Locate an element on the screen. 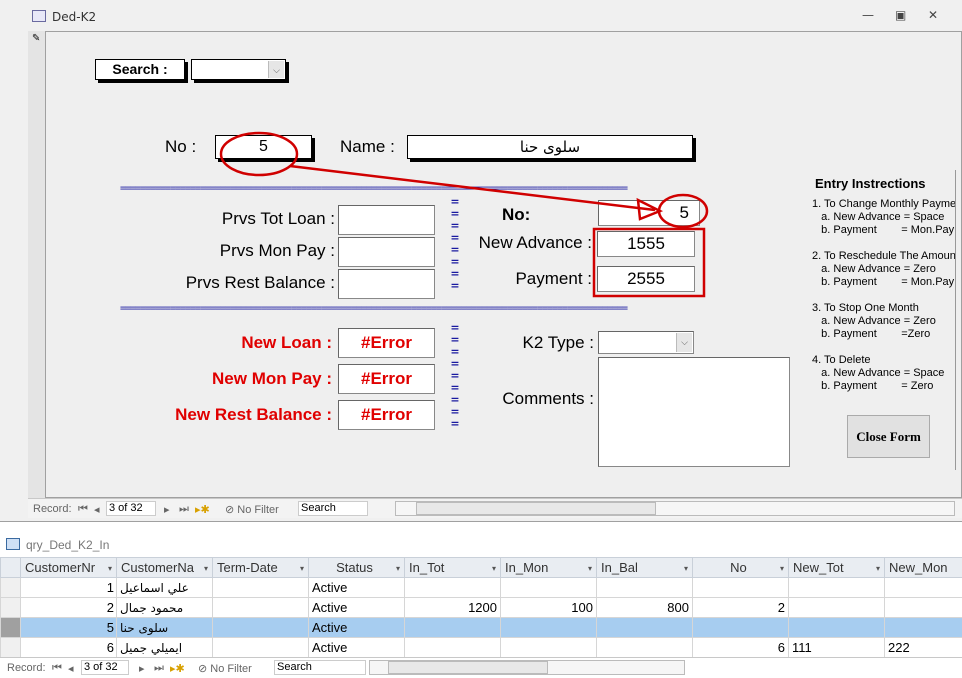  table-cell: 5 is located at coordinates (68, 627).